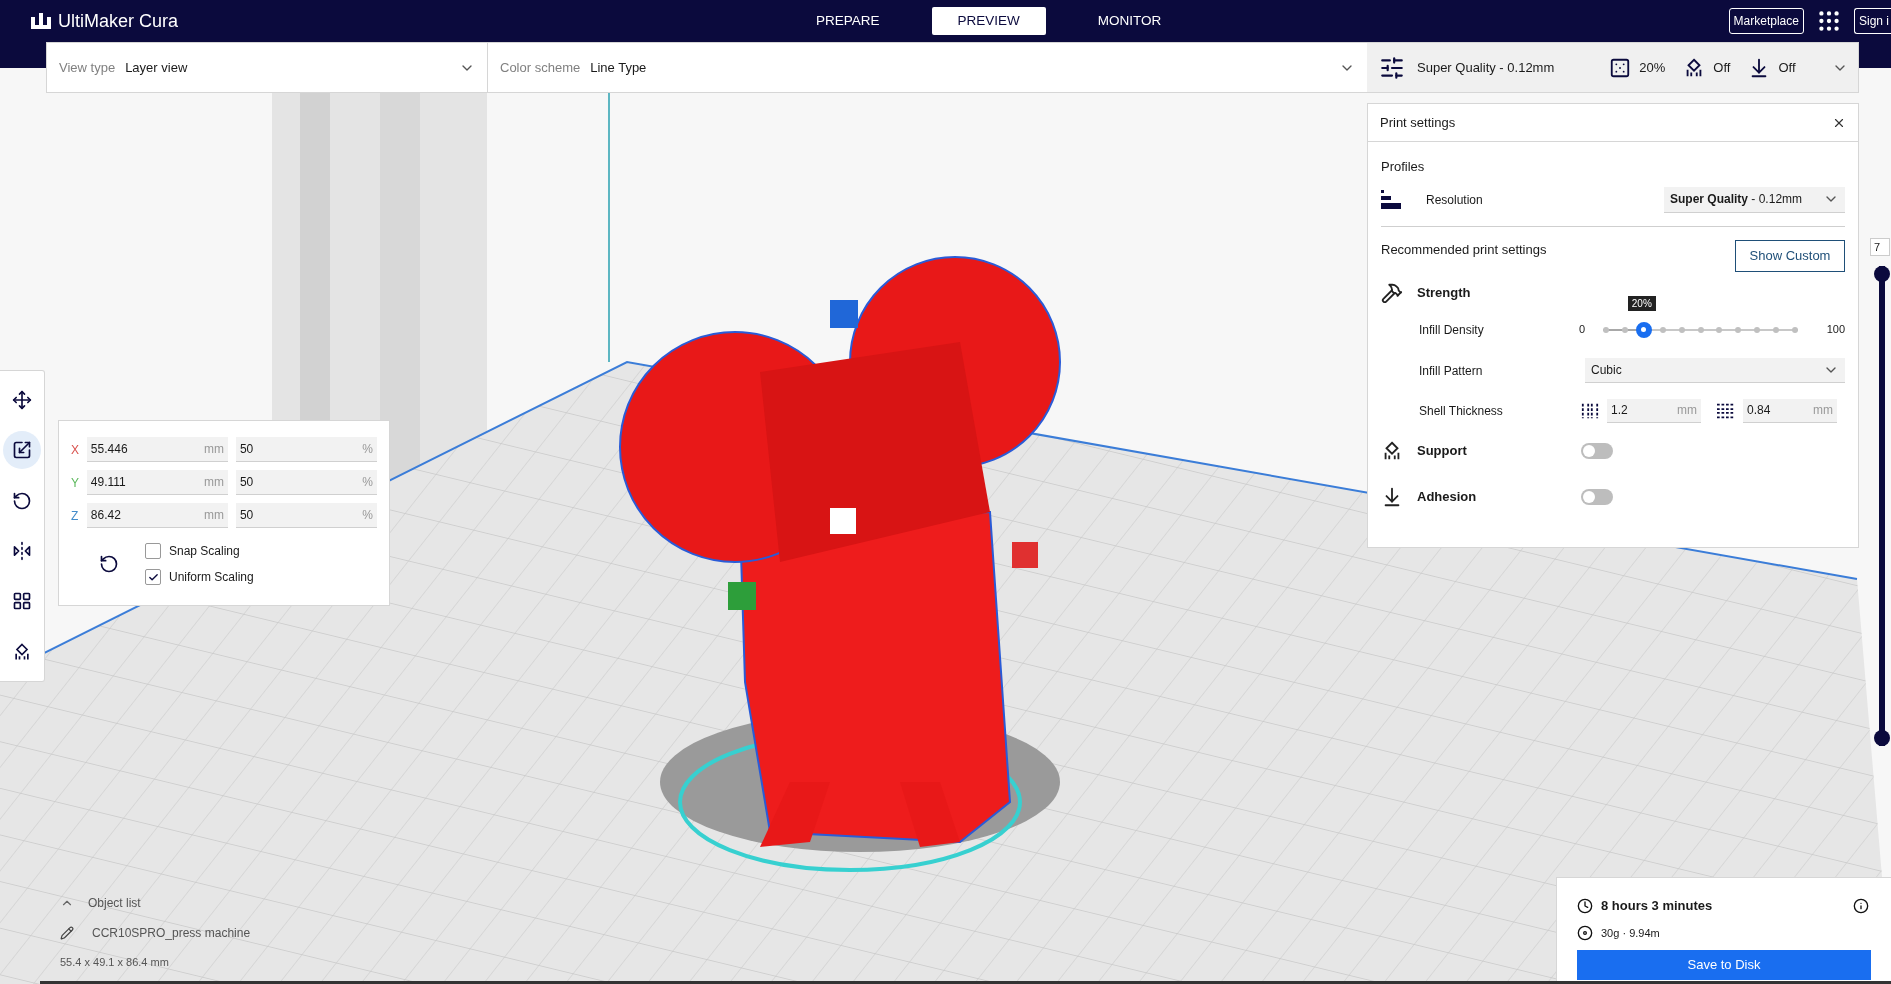 The width and height of the screenshot is (1891, 984). Describe the element at coordinates (157, 515) in the screenshot. I see `size-field: 86.42 mm` at that location.